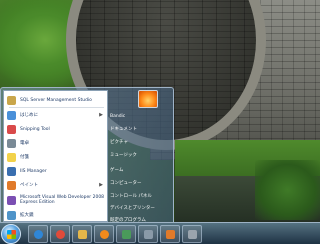  I want to click on place-devices-printers: デバイスとプリンター, so click(141, 208).